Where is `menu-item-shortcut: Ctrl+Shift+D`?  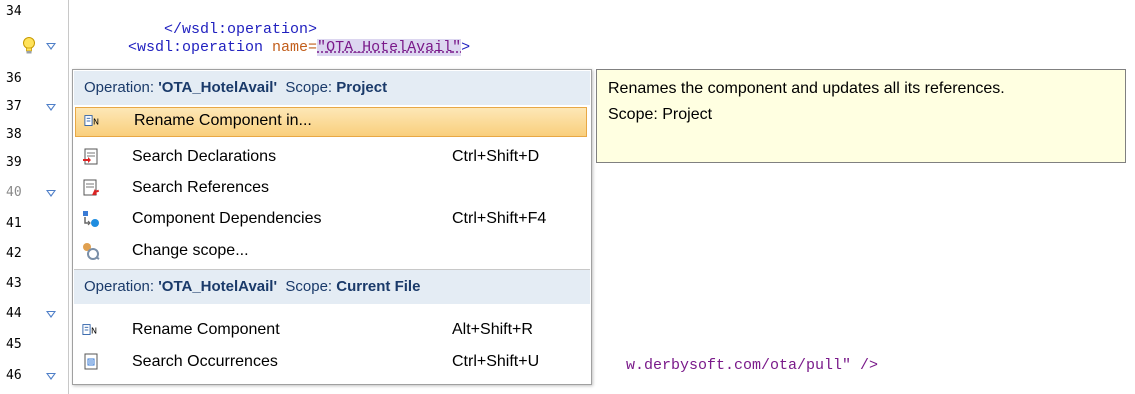
menu-item-shortcut: Ctrl+Shift+D is located at coordinates (496, 156).